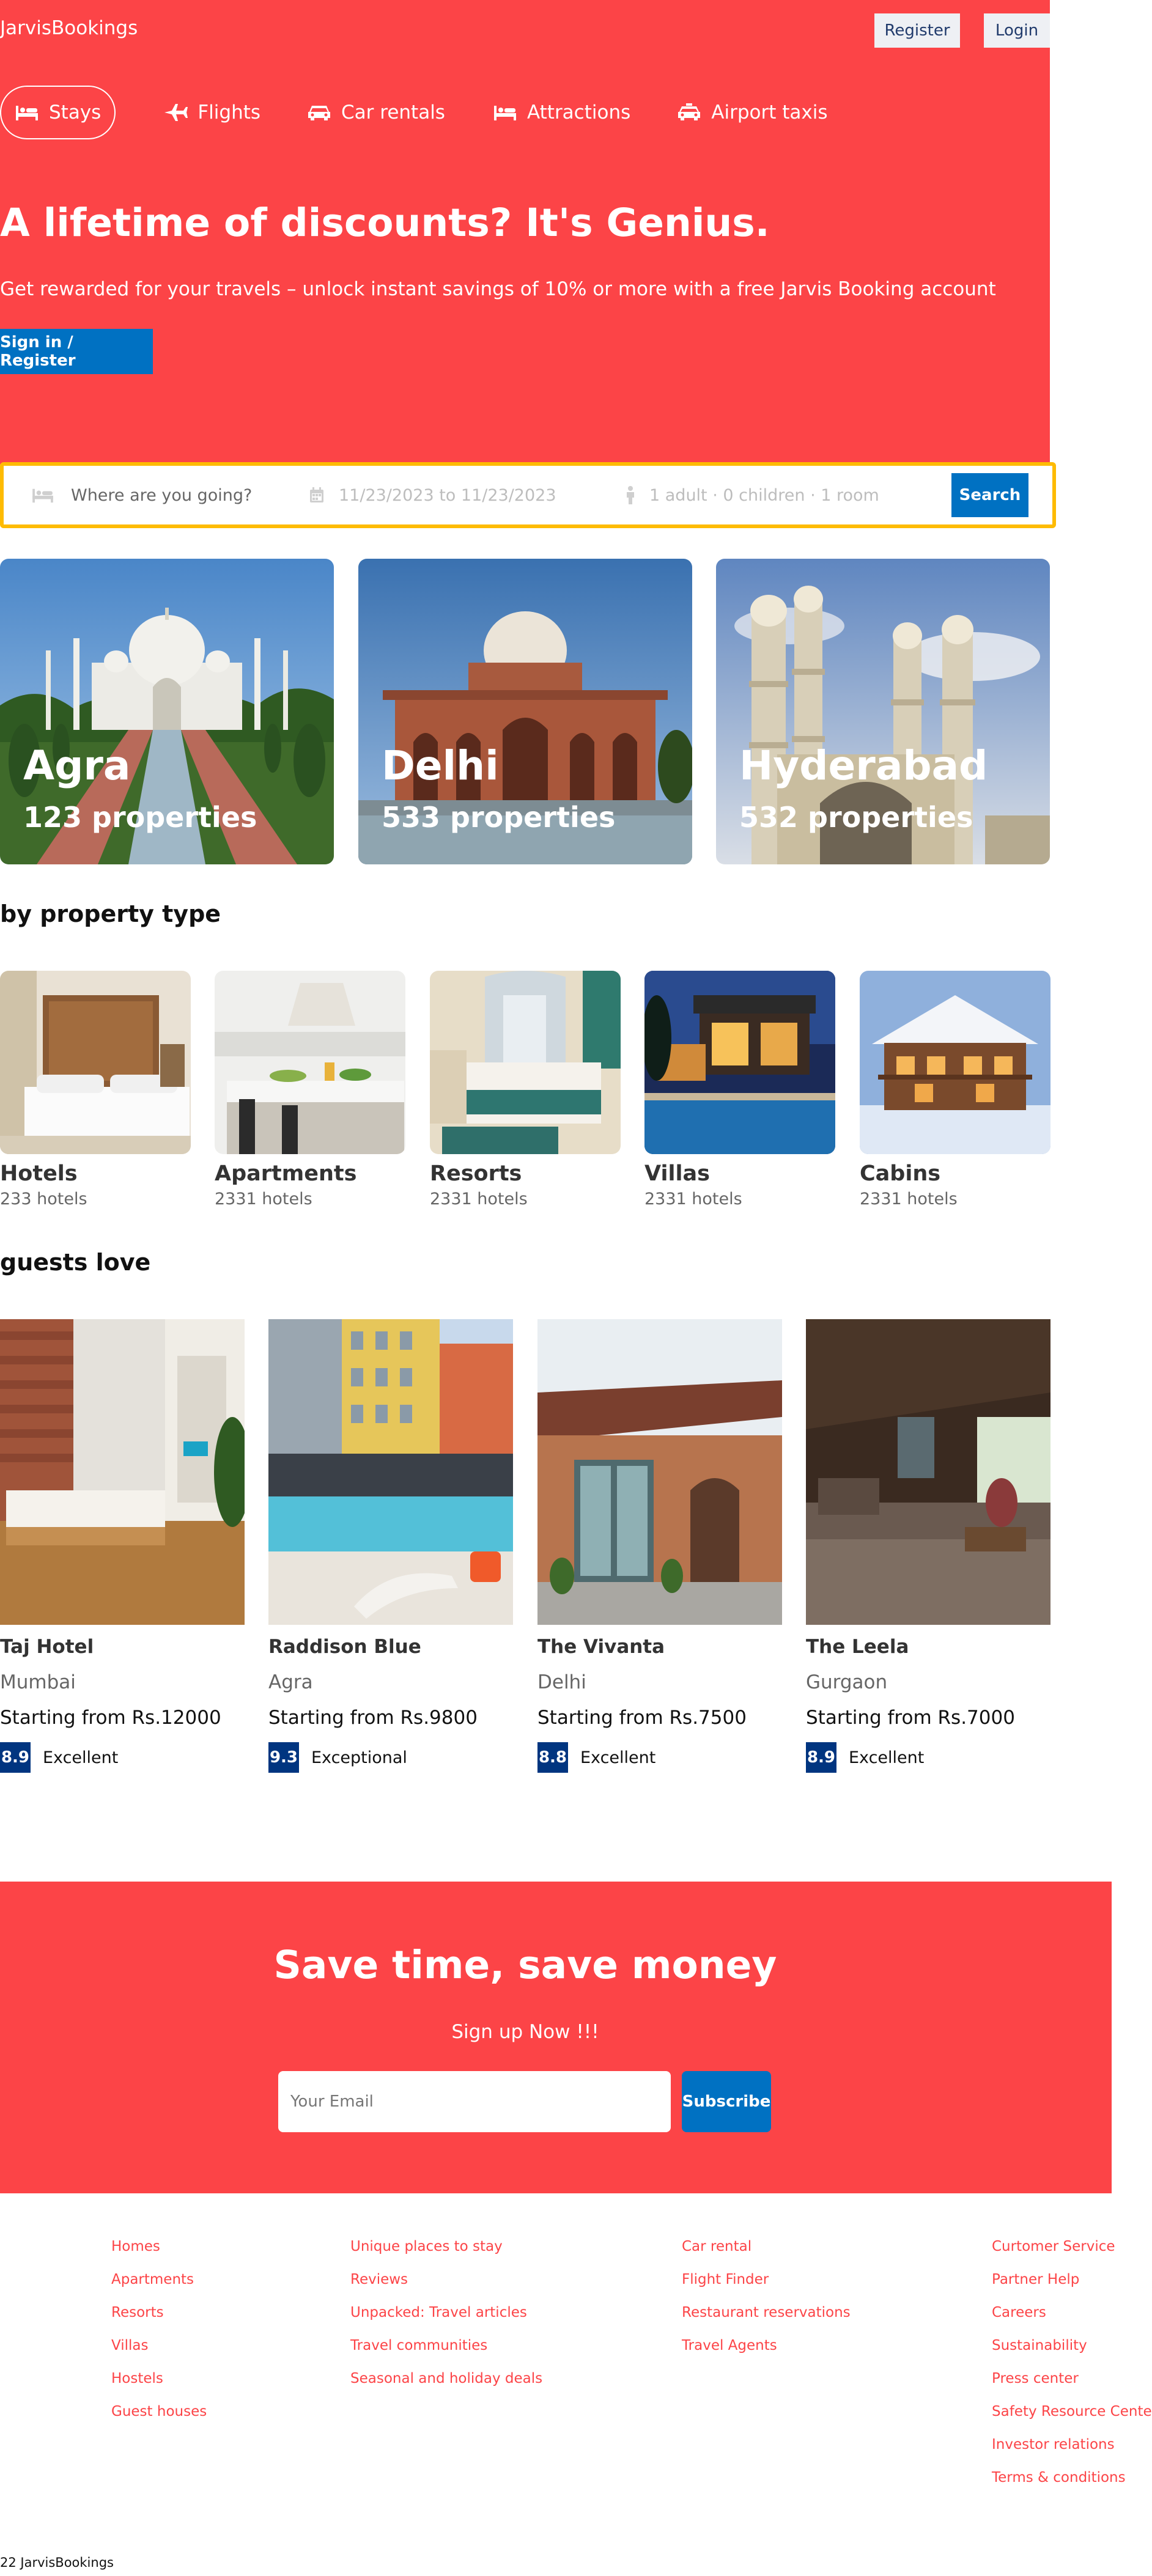 Image resolution: width=1152 pixels, height=2576 pixels. Describe the element at coordinates (1072, 2444) in the screenshot. I see `footer-link: Investor relations` at that location.